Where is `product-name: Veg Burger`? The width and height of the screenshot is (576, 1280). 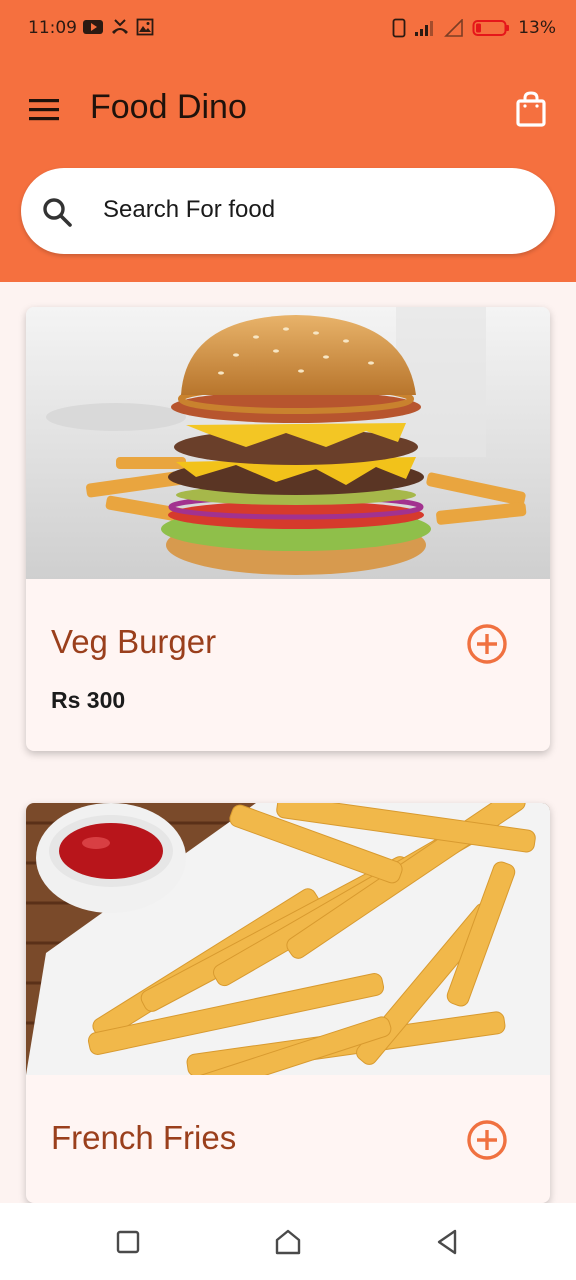
product-name: Veg Burger is located at coordinates (134, 641).